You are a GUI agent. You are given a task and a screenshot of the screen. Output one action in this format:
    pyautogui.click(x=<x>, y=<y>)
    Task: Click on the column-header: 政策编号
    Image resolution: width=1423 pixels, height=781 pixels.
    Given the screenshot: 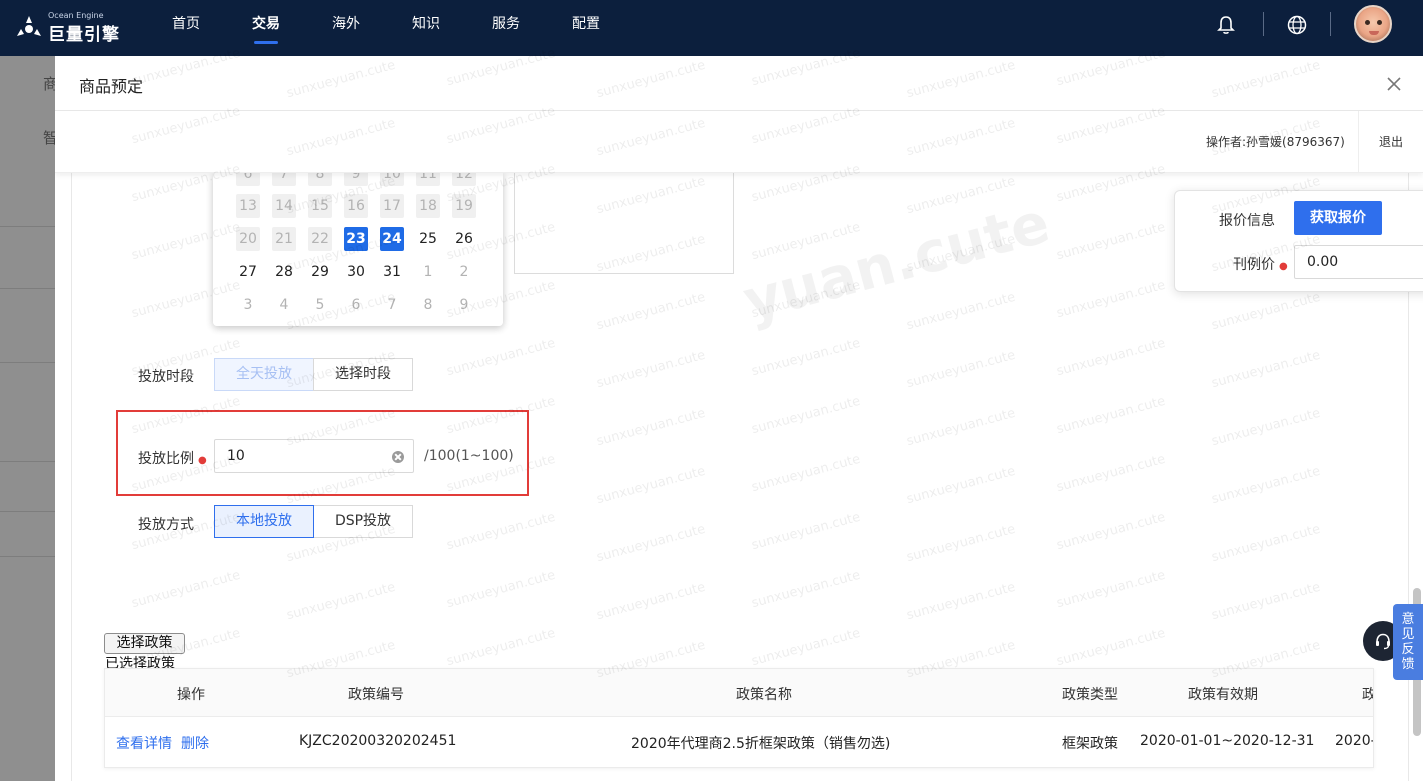 What is the action you would take?
    pyautogui.click(x=376, y=695)
    